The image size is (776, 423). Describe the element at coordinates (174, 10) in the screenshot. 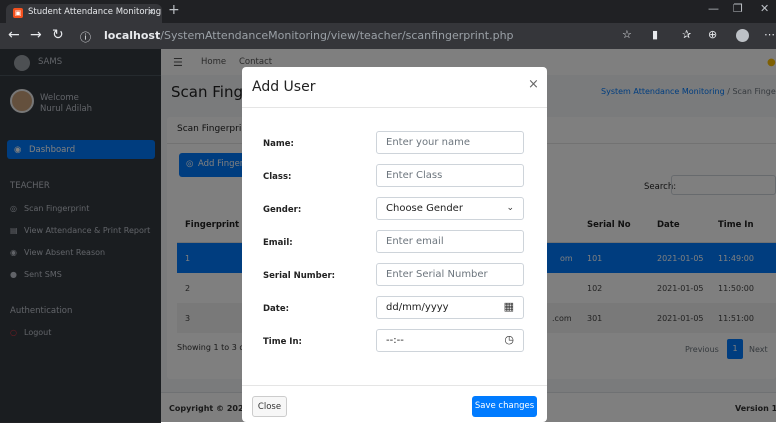

I see `new-tab-button: +` at that location.